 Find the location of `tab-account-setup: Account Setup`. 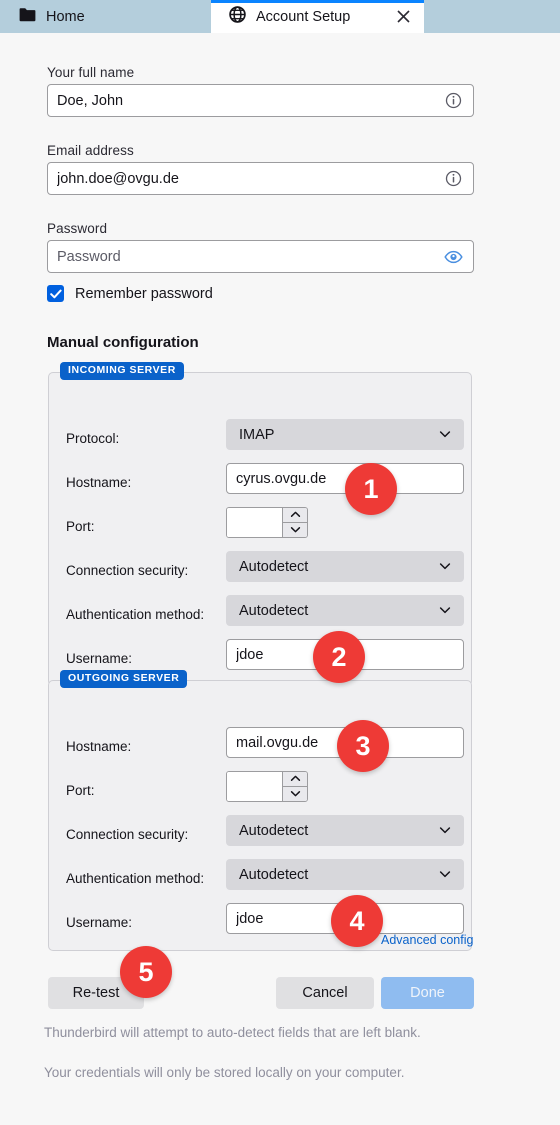

tab-account-setup: Account Setup is located at coordinates (317, 16).